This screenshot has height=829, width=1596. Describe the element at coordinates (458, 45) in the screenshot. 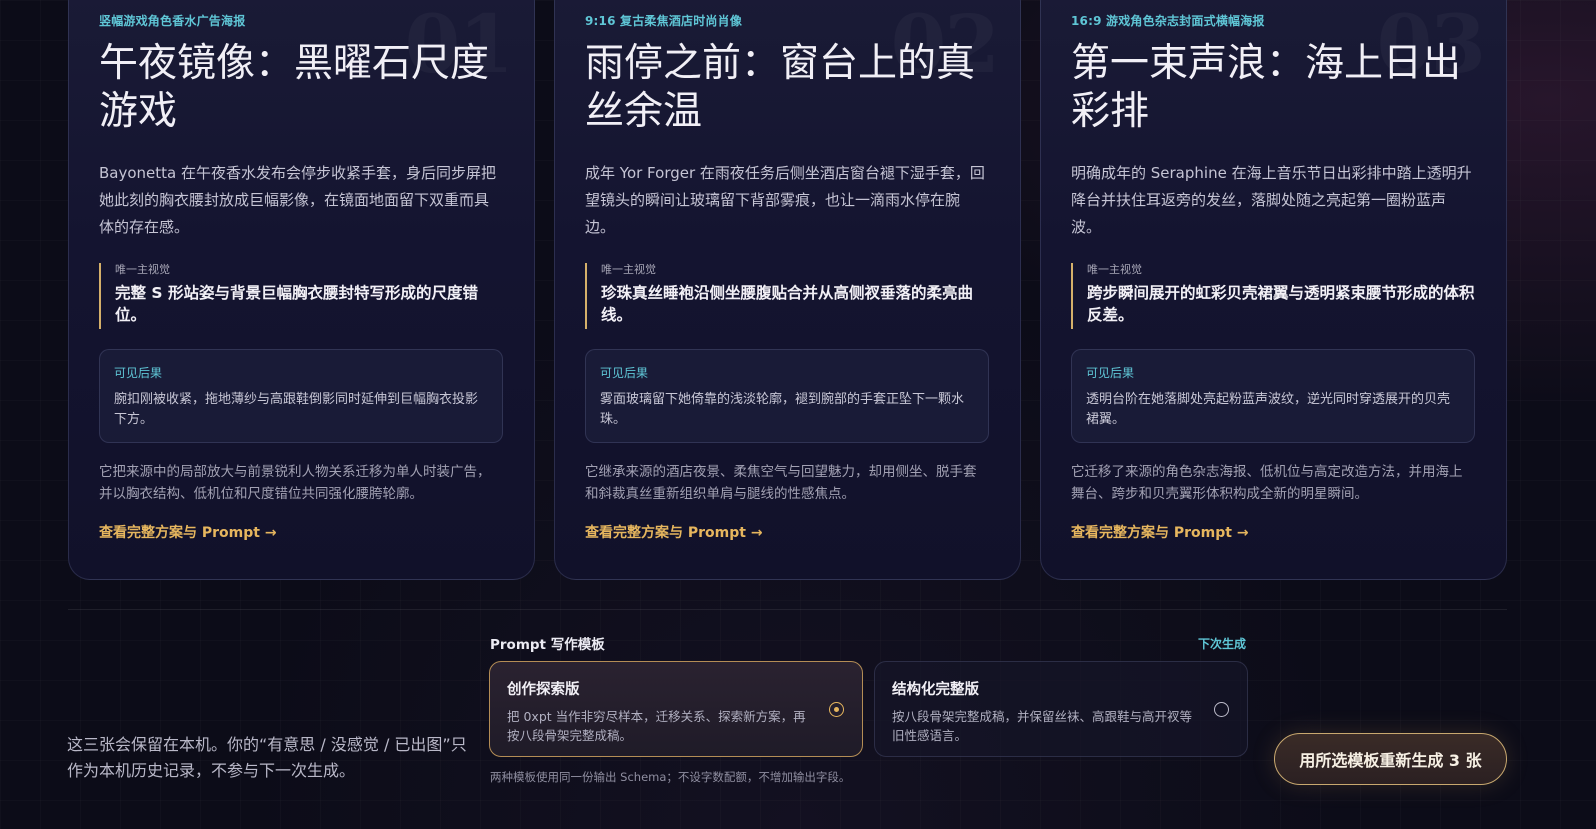

I see `card-number: 01` at that location.